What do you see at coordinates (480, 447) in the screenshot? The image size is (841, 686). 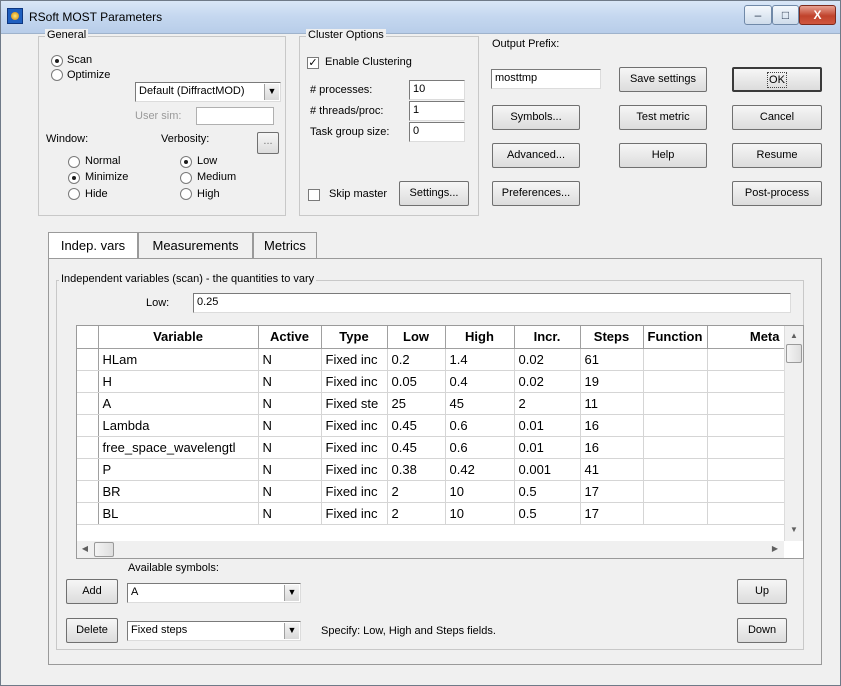 I see `cell-high: 0.6` at bounding box center [480, 447].